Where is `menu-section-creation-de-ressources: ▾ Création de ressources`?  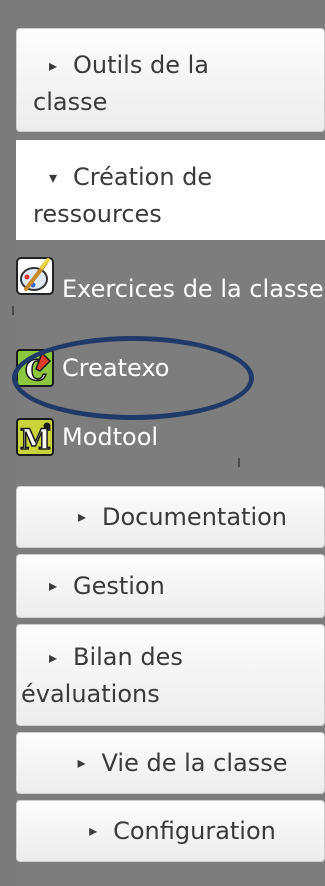 menu-section-creation-de-ressources: ▾ Création de ressources is located at coordinates (170, 190).